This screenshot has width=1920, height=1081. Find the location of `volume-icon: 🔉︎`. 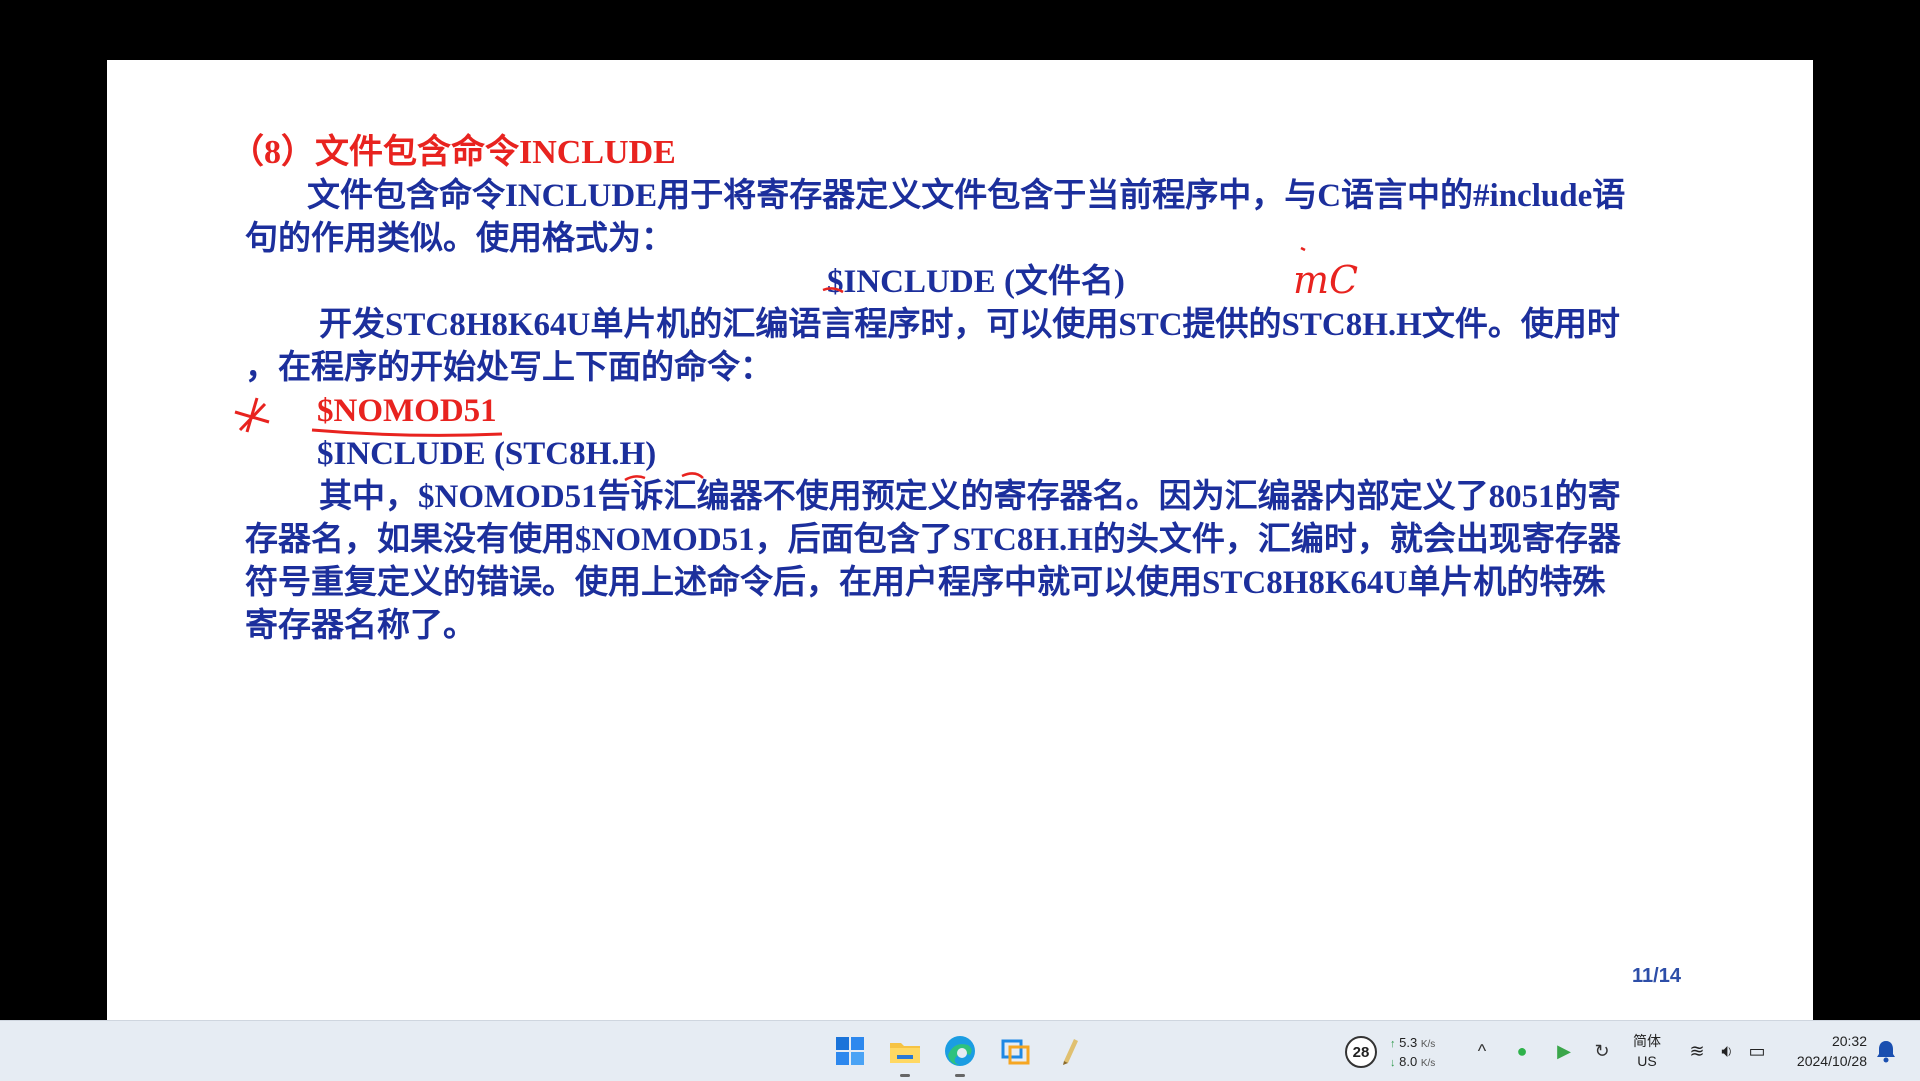

volume-icon: 🔉︎ is located at coordinates (1727, 1051).